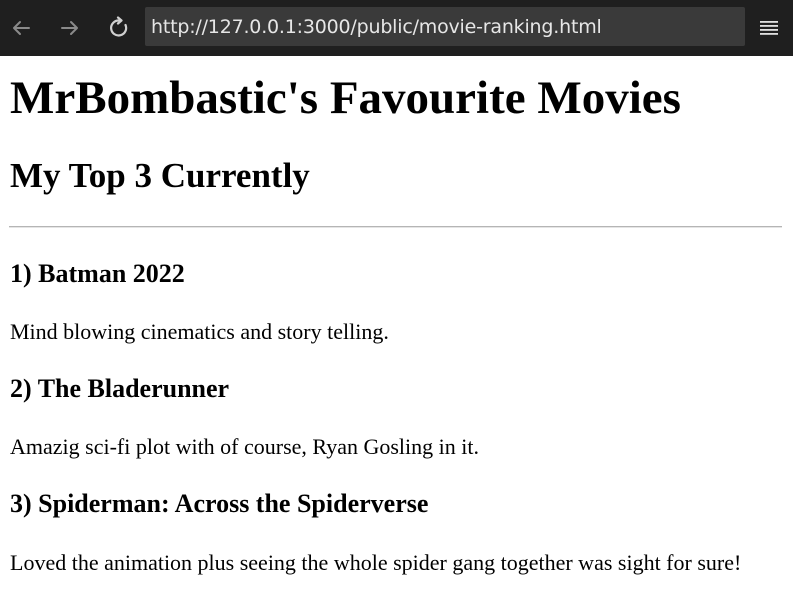  I want to click on arrow-left-icon, so click(21, 28).